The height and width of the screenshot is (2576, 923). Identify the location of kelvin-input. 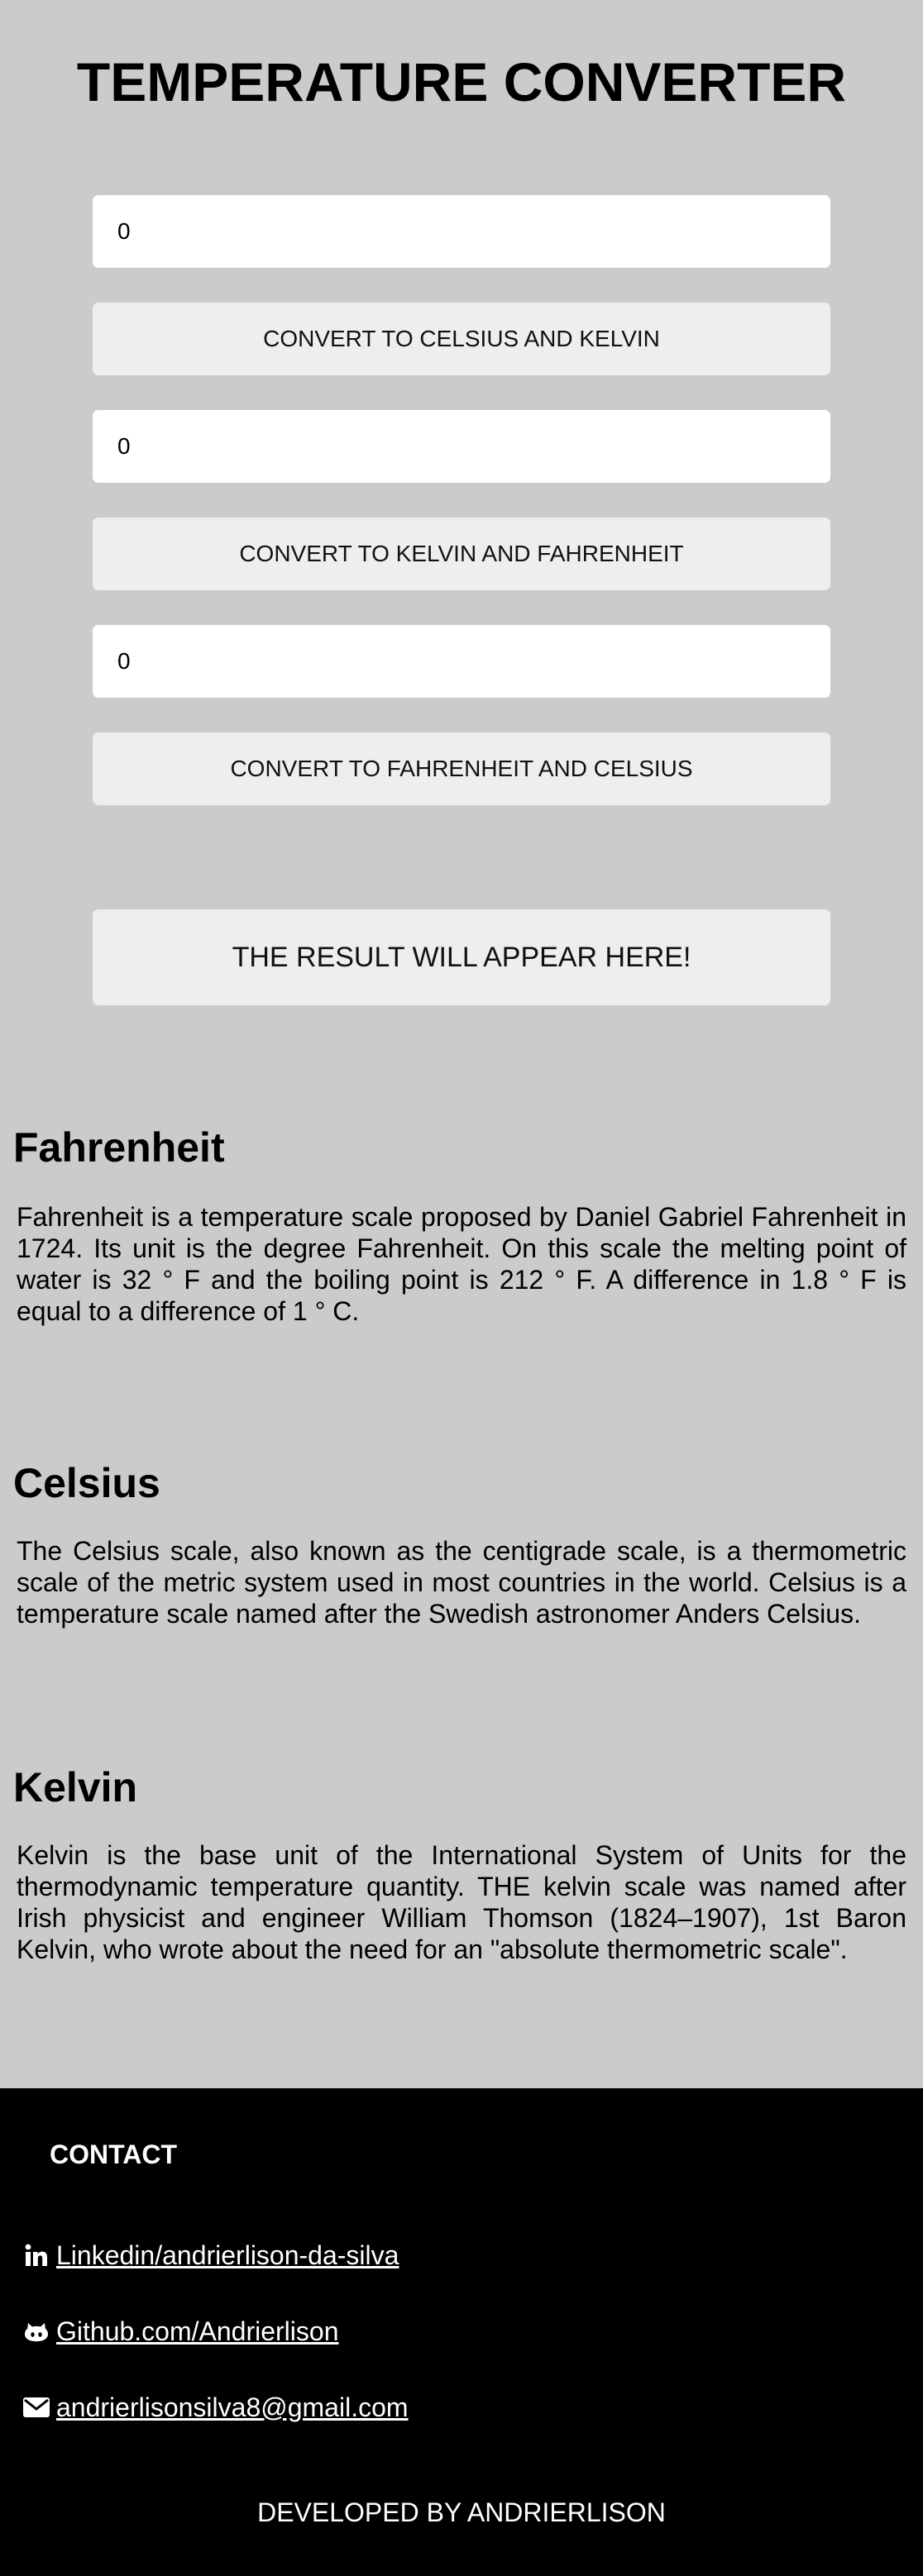
(461, 661).